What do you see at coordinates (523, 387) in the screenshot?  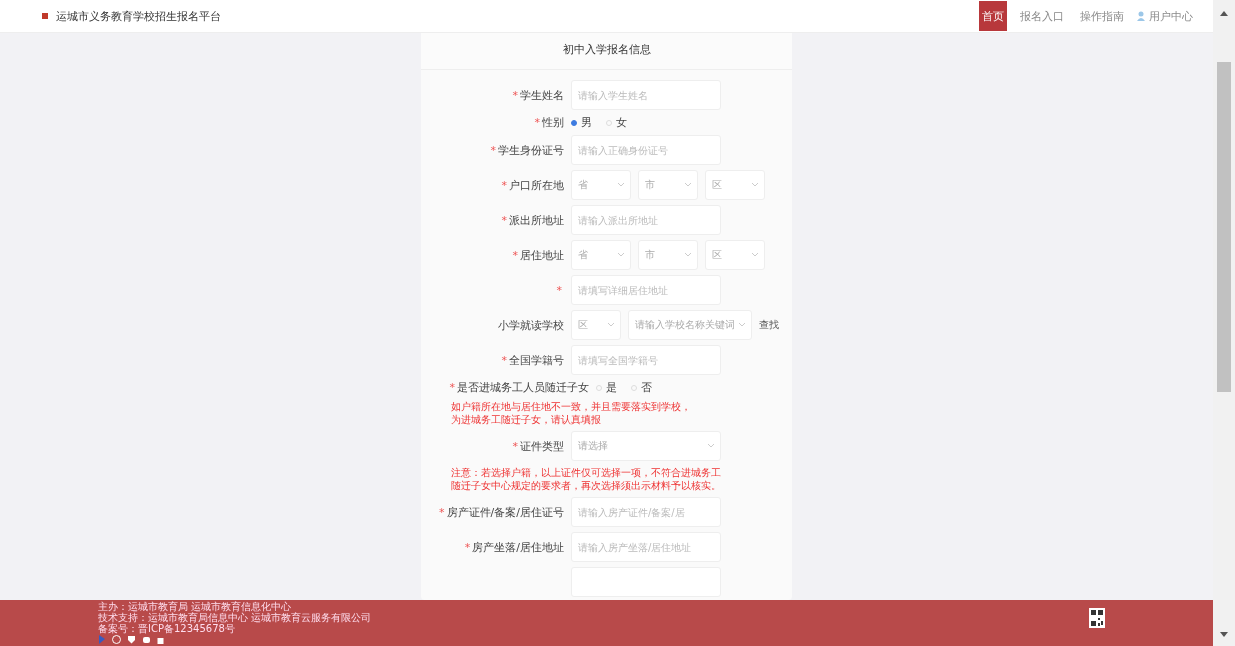 I see `field-label: 是否进城务工人员随迁子女` at bounding box center [523, 387].